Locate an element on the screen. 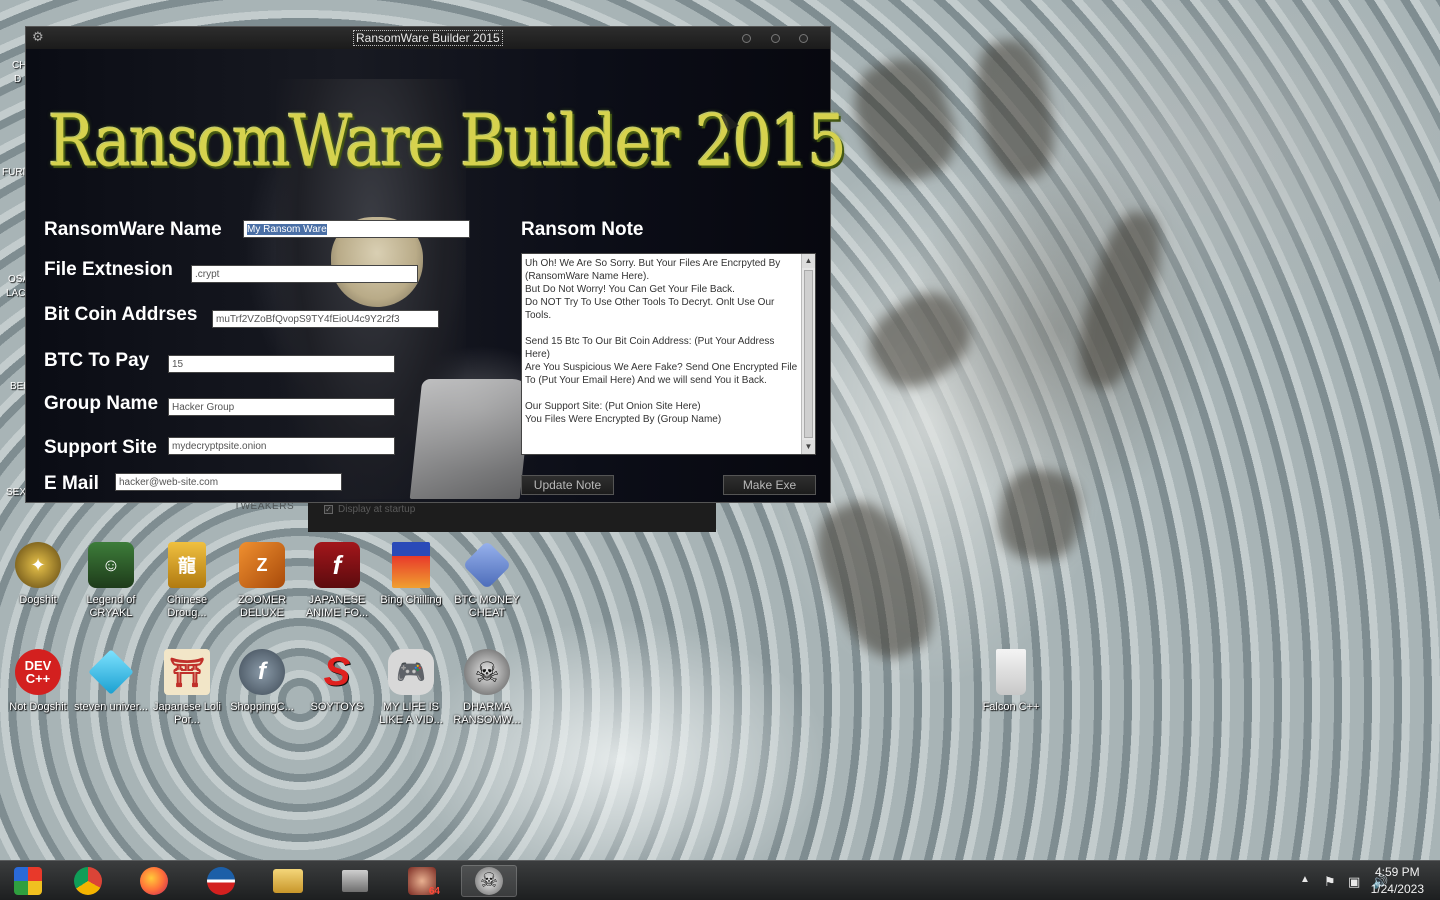 This screenshot has width=1440, height=900. icon-label: Falcon C++ is located at coordinates (1011, 707).